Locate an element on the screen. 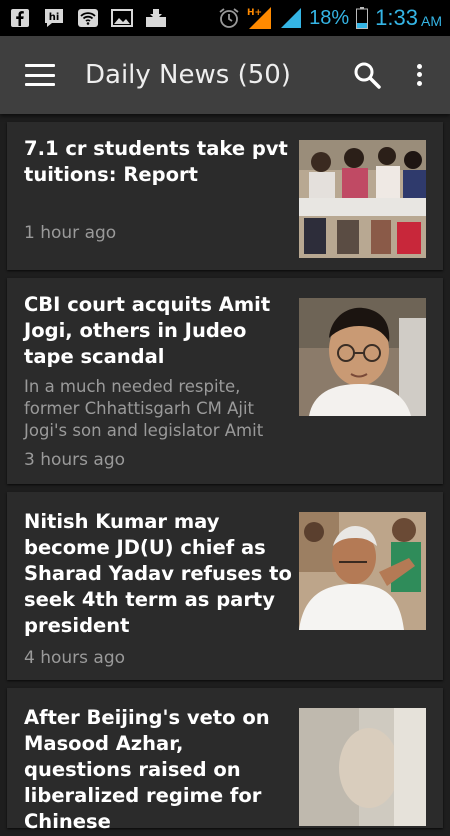 The image size is (450, 836). alarm-icon is located at coordinates (229, 18).